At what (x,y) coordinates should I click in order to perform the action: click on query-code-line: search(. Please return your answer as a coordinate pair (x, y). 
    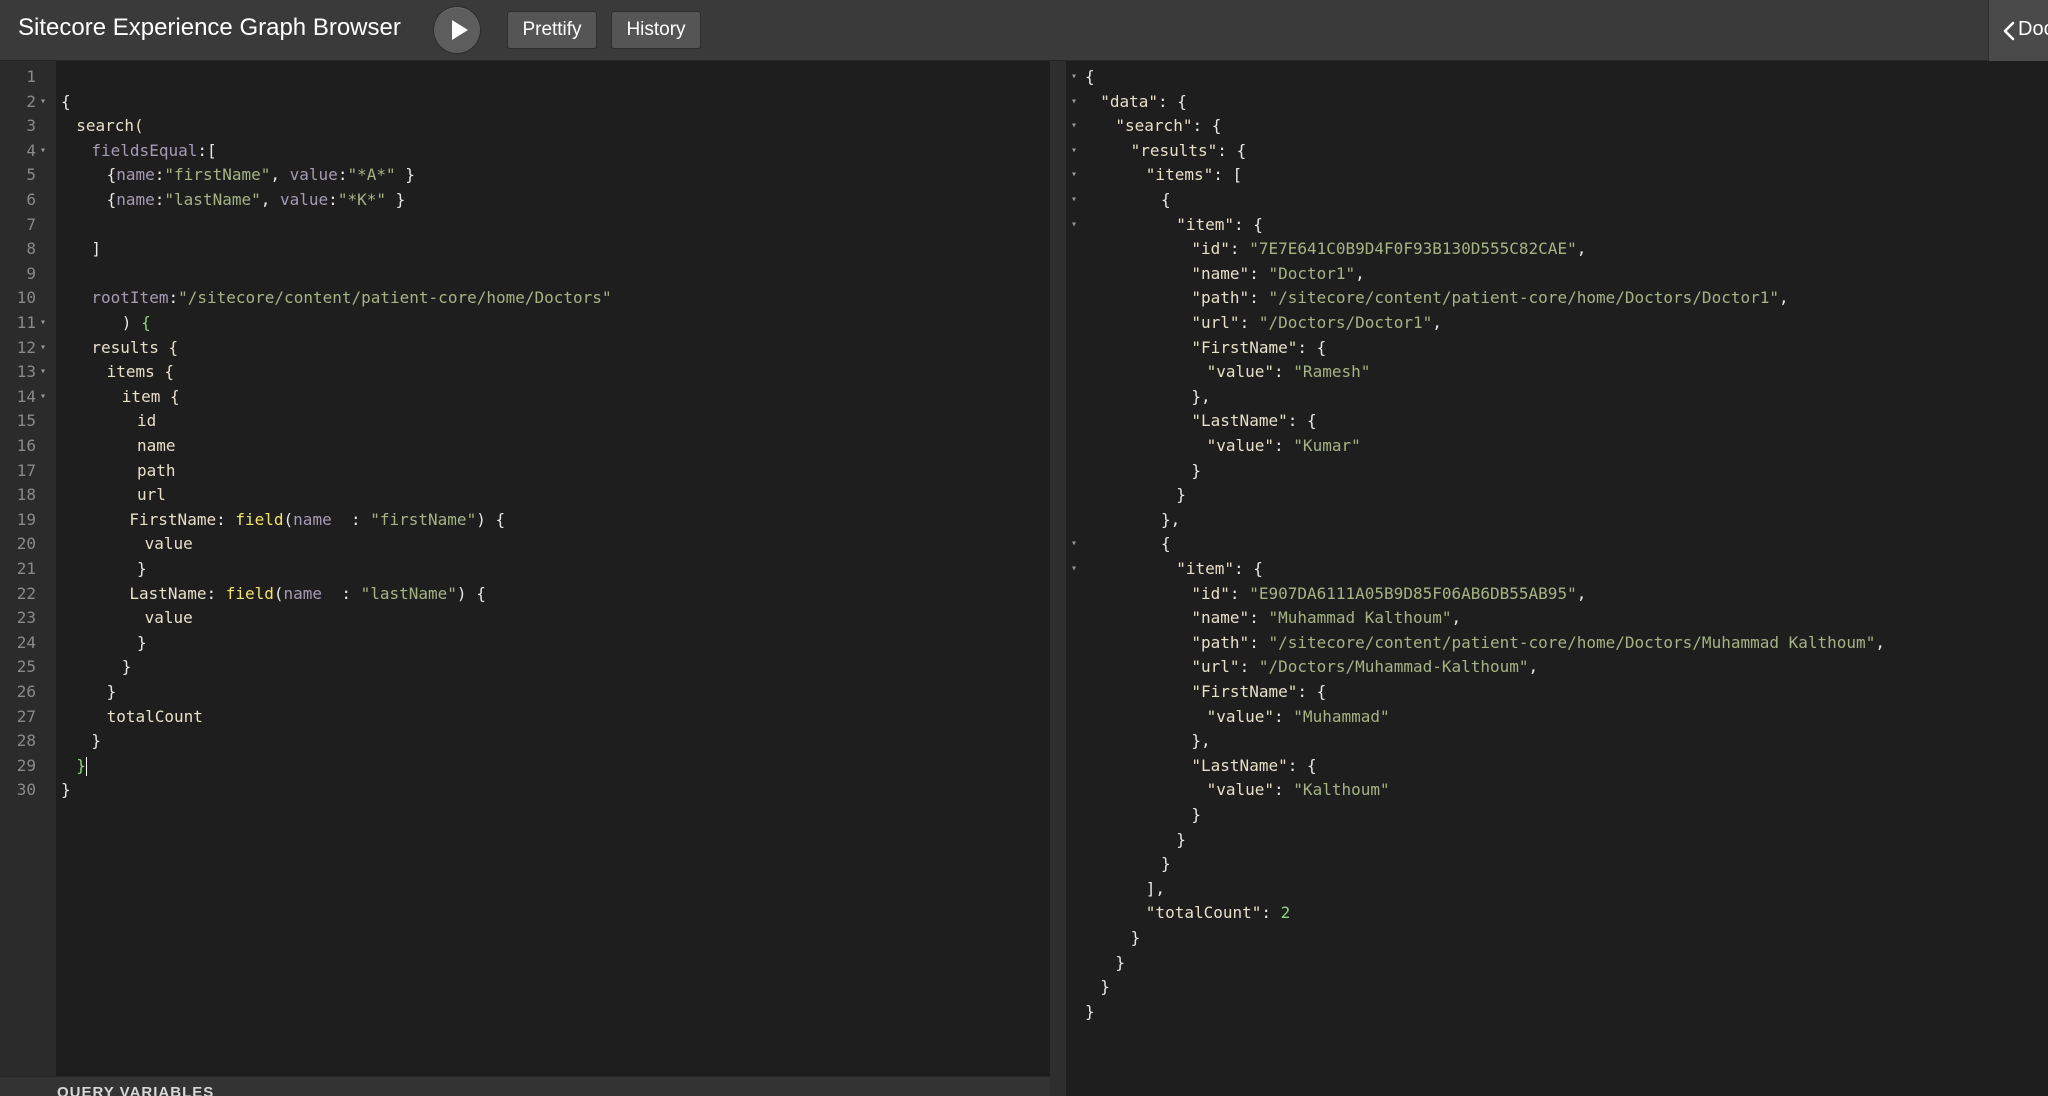
    Looking at the image, I should click on (109, 126).